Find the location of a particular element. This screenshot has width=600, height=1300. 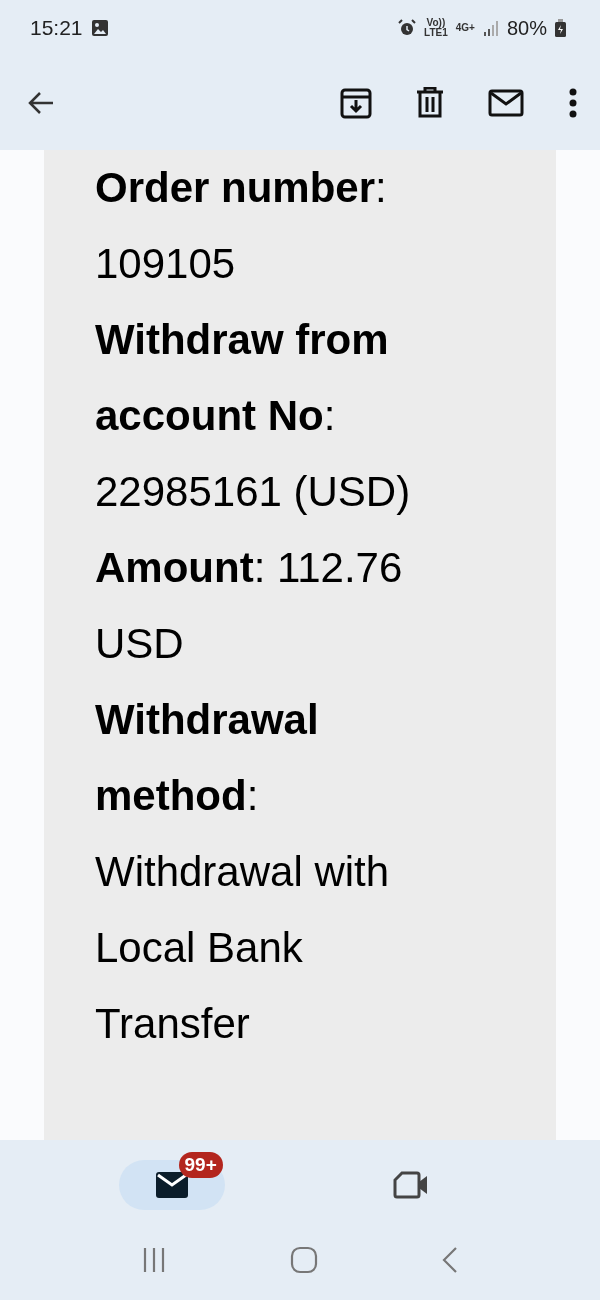

video-camera-icon is located at coordinates (410, 1185).